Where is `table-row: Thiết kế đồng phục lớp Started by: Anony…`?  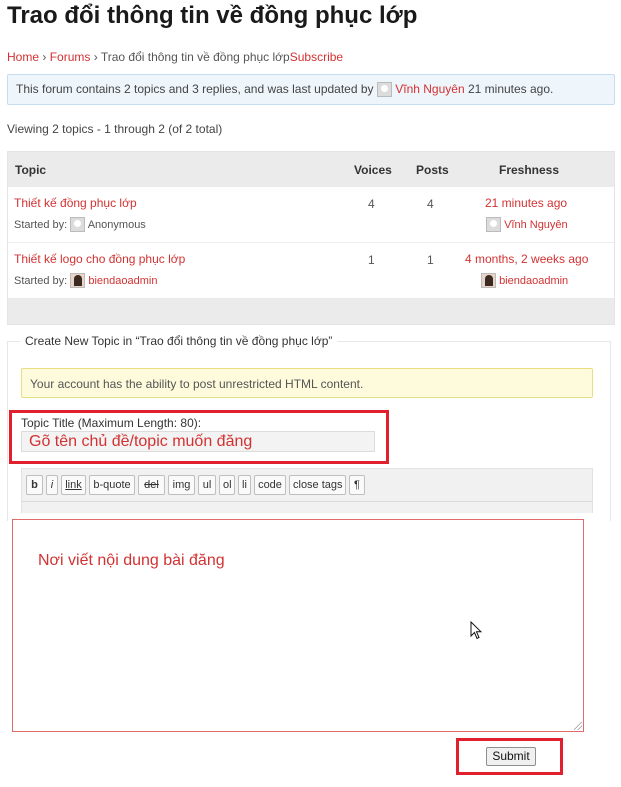
table-row: Thiết kế đồng phục lớp Started by: Anony… is located at coordinates (311, 215).